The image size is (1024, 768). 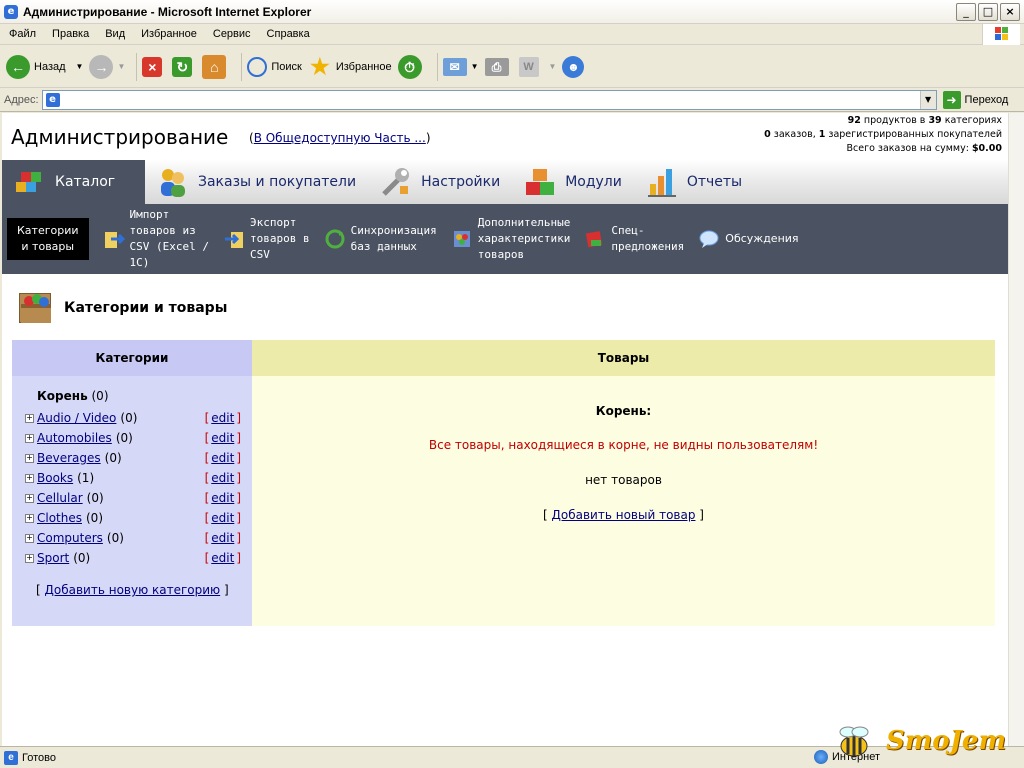 I want to click on add-category-link: Добавить новую категорию, so click(x=133, y=590).